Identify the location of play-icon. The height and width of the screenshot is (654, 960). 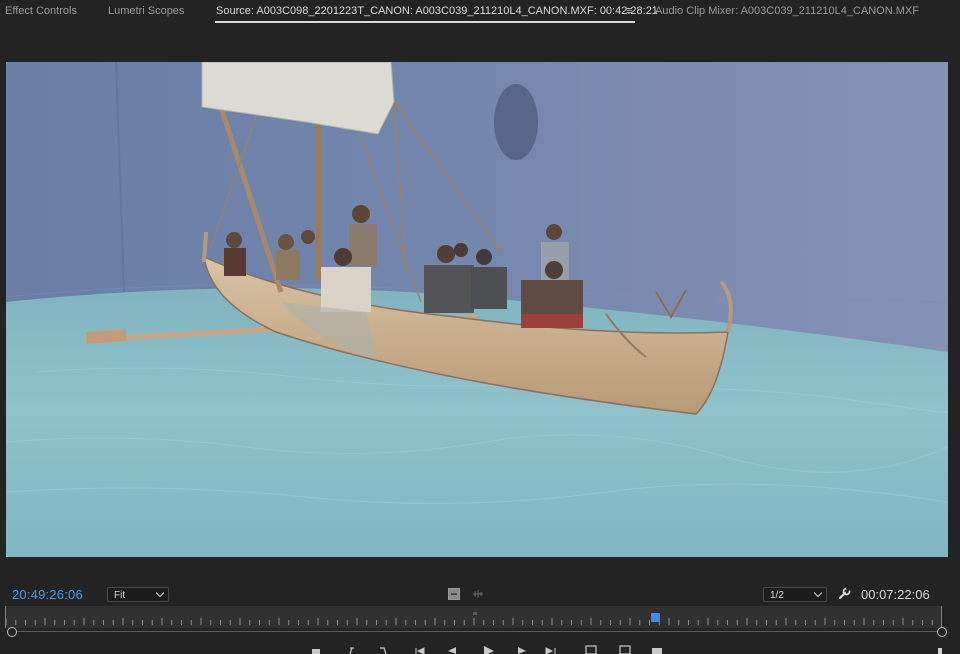
(489, 650).